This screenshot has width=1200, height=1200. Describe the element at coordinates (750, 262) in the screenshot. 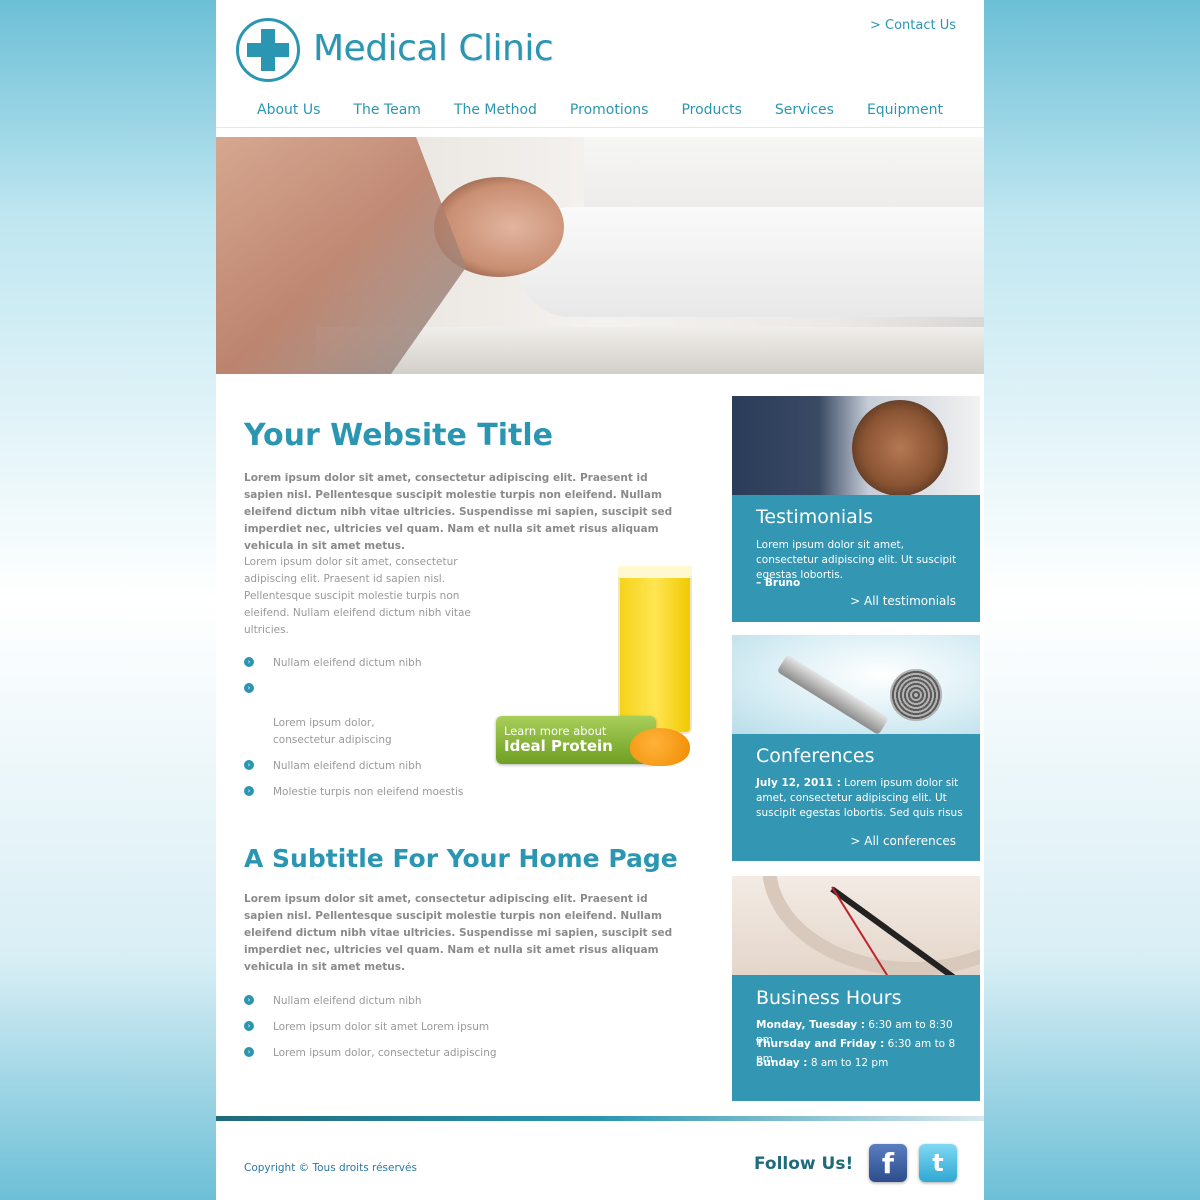

I see `hero-patient-body` at that location.